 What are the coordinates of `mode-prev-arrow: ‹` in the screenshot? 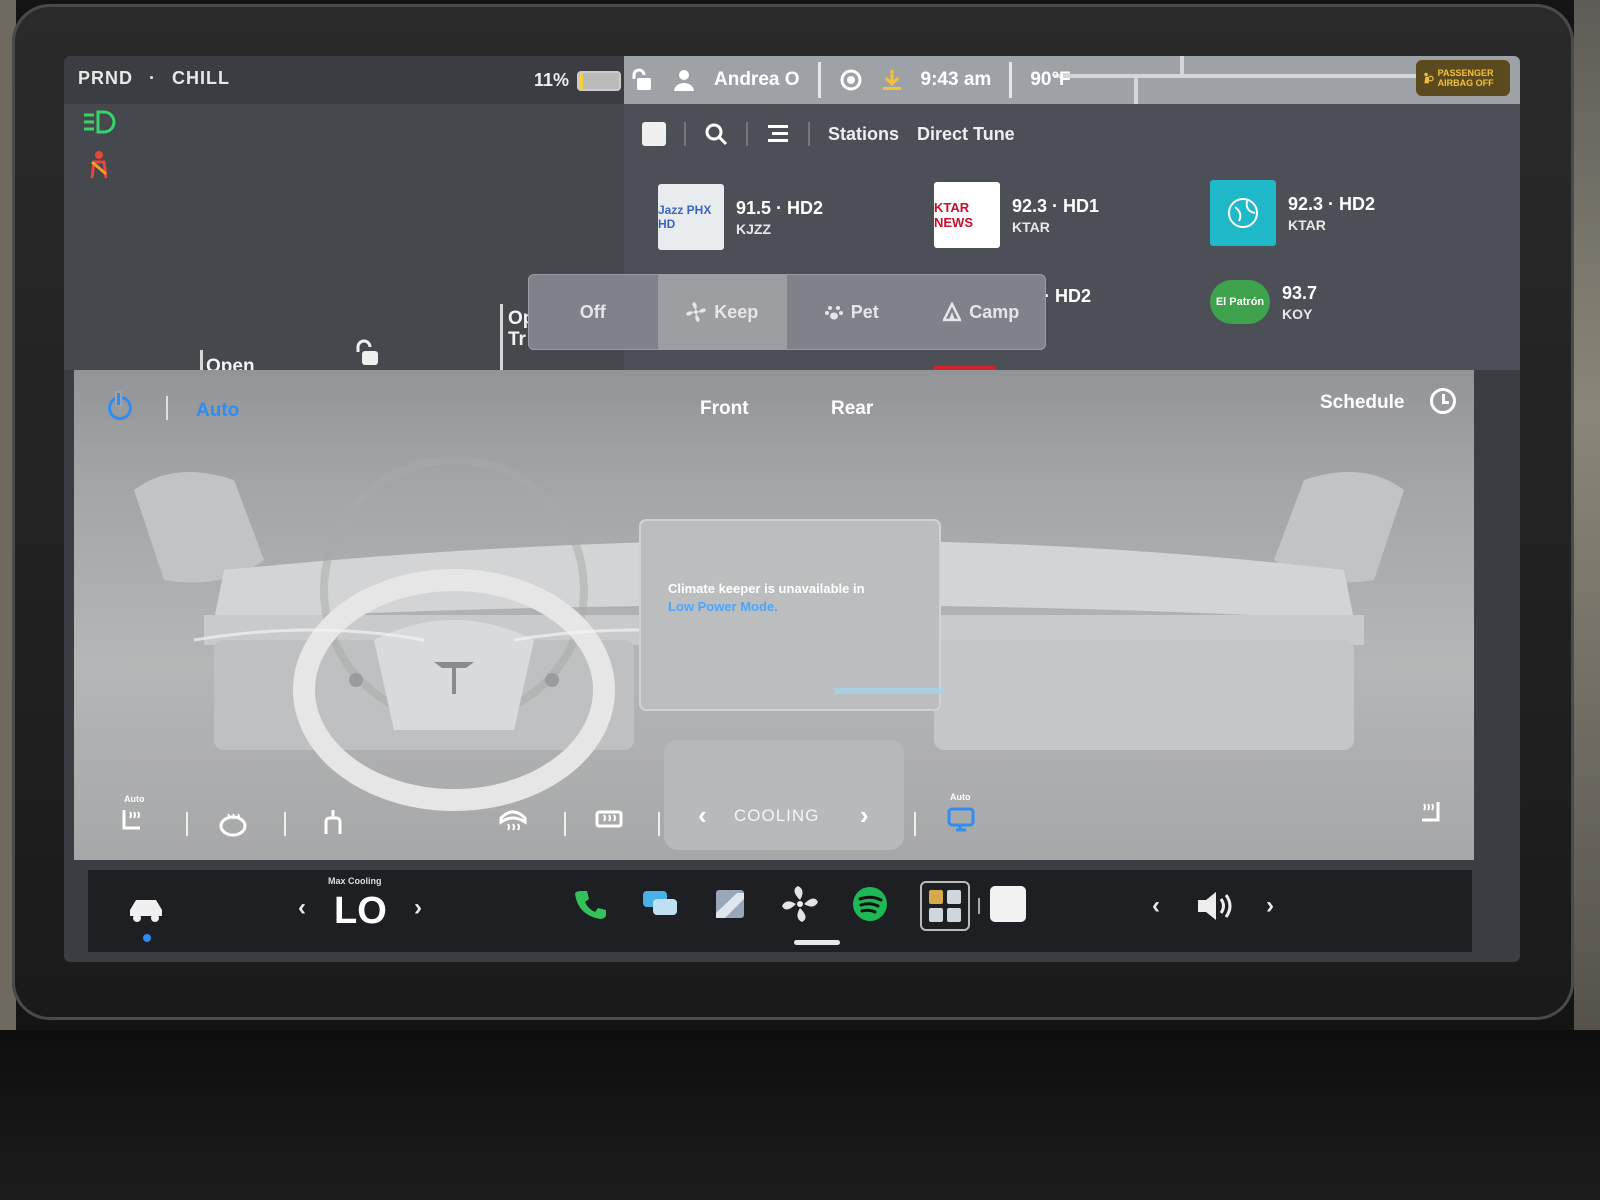 It's located at (702, 815).